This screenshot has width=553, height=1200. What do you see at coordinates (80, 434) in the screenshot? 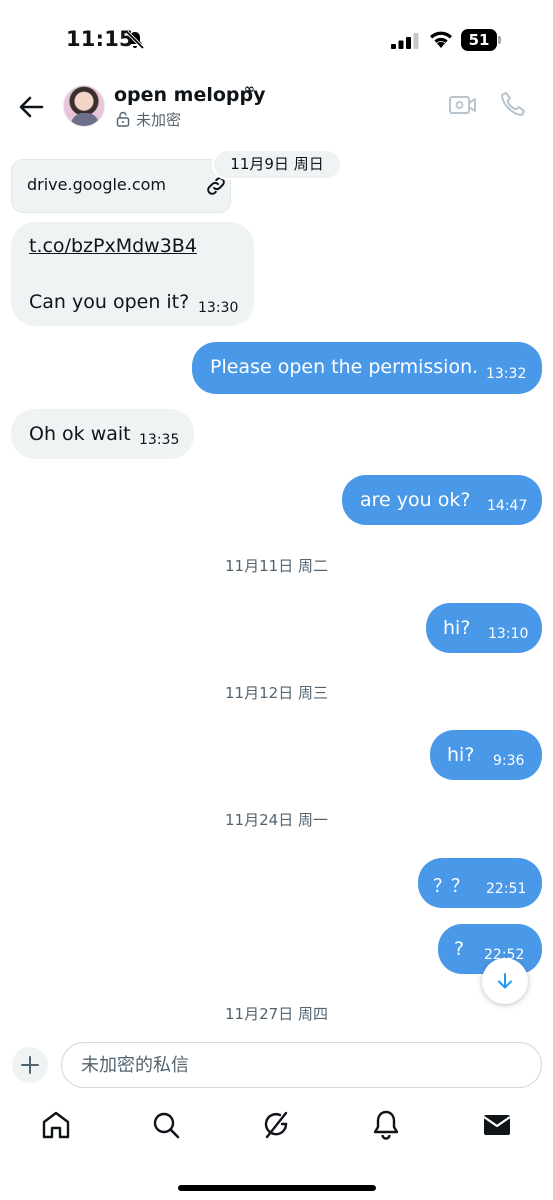
I see `message-text: Oh ok wait` at bounding box center [80, 434].